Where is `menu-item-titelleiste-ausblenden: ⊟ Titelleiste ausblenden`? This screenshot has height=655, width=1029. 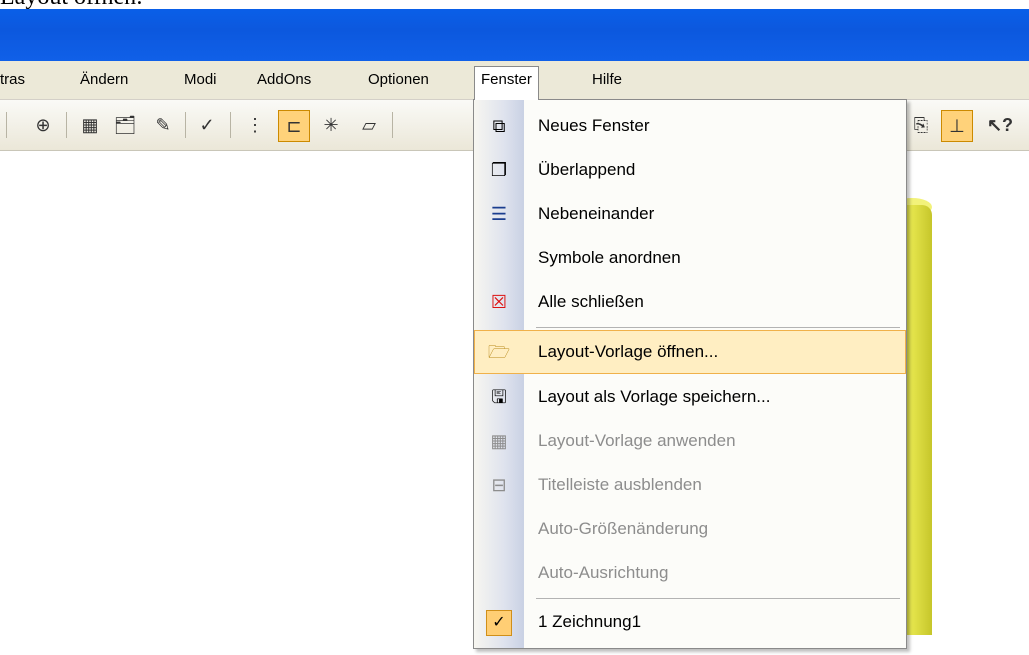
menu-item-titelleiste-ausblenden: ⊟ Titelleiste ausblenden is located at coordinates (690, 485).